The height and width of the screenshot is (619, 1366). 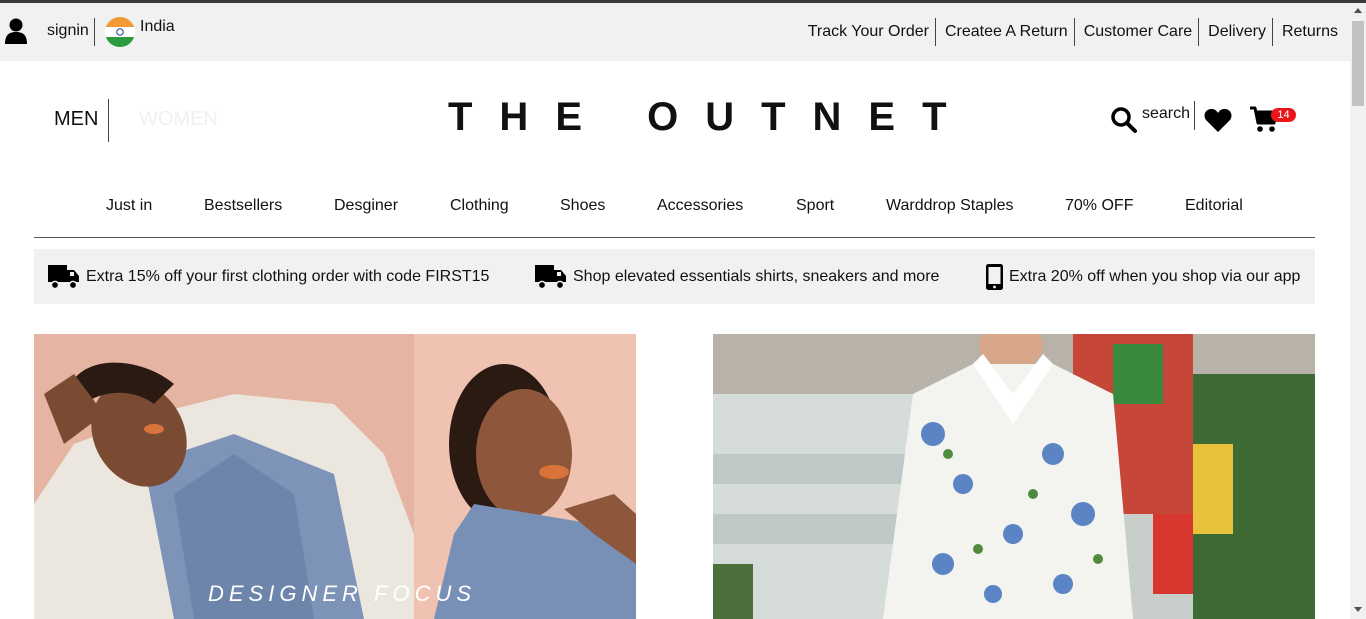 What do you see at coordinates (1166, 114) in the screenshot?
I see `search-label: search` at bounding box center [1166, 114].